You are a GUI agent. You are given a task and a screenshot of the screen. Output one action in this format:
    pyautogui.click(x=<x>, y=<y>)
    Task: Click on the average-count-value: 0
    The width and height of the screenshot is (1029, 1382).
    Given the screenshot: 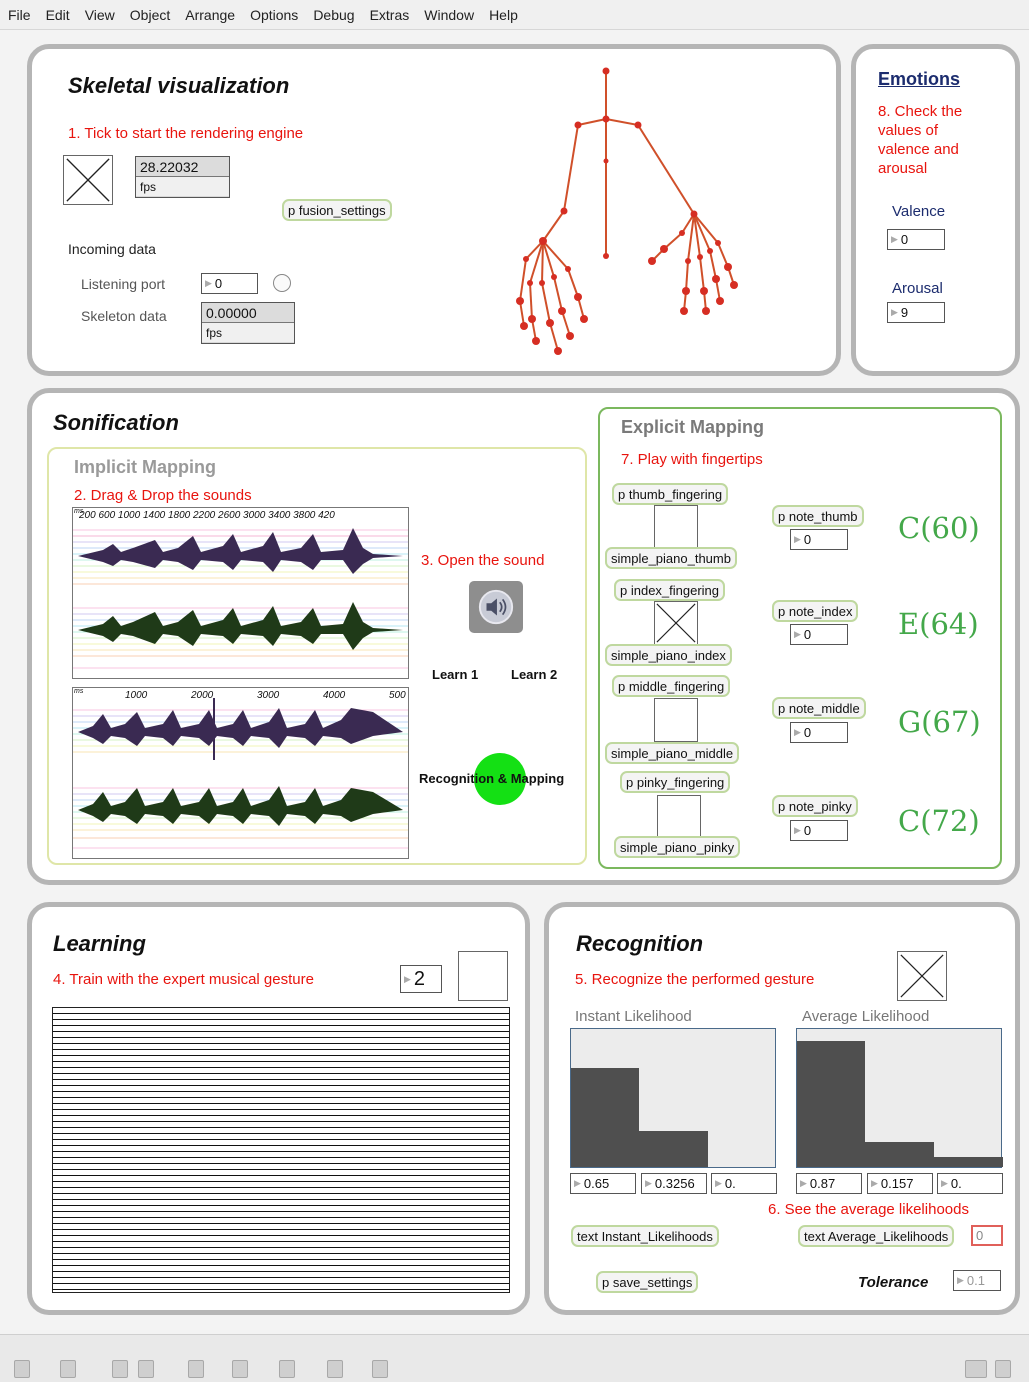 What is the action you would take?
    pyautogui.click(x=980, y=1235)
    